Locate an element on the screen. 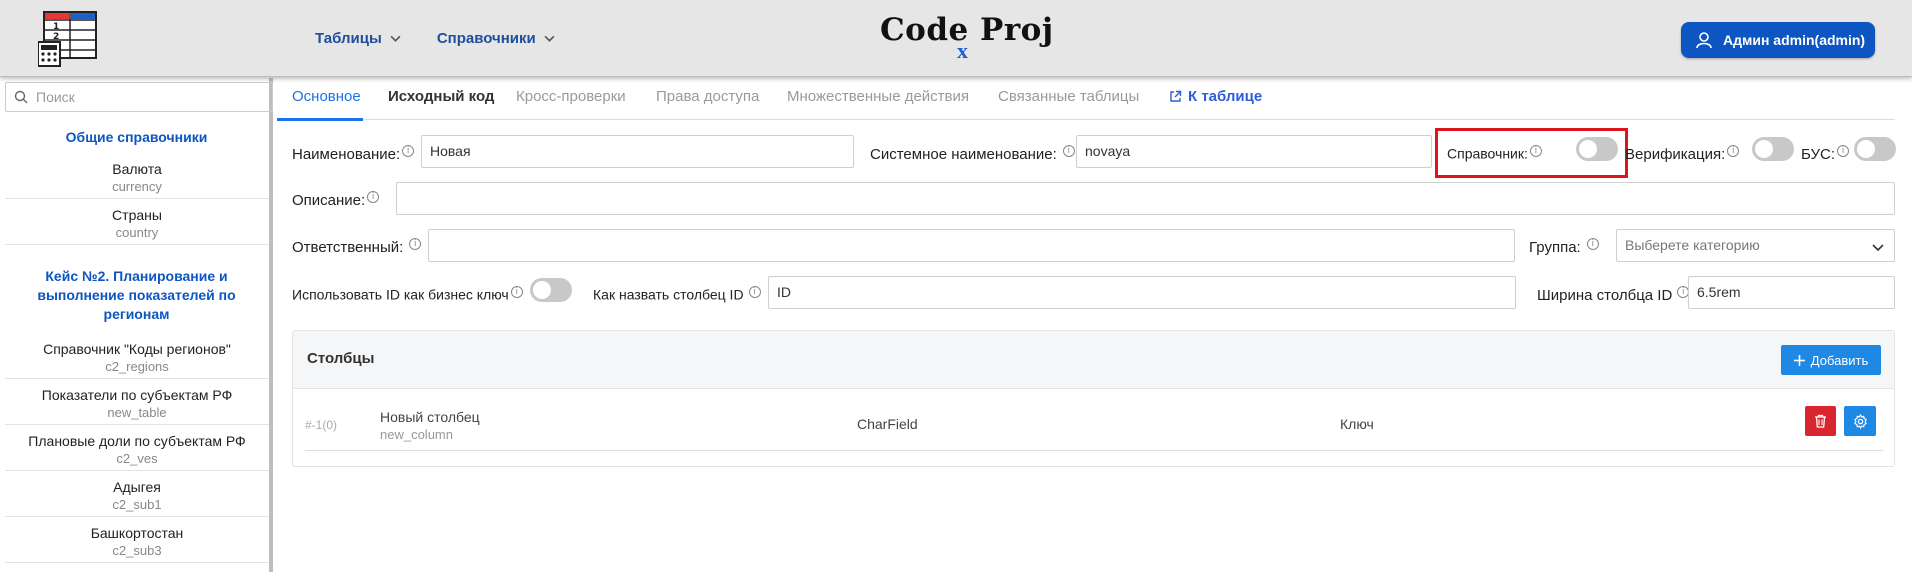 This screenshot has height=572, width=1912. verification-label-text: Верификация: is located at coordinates (1675, 154).